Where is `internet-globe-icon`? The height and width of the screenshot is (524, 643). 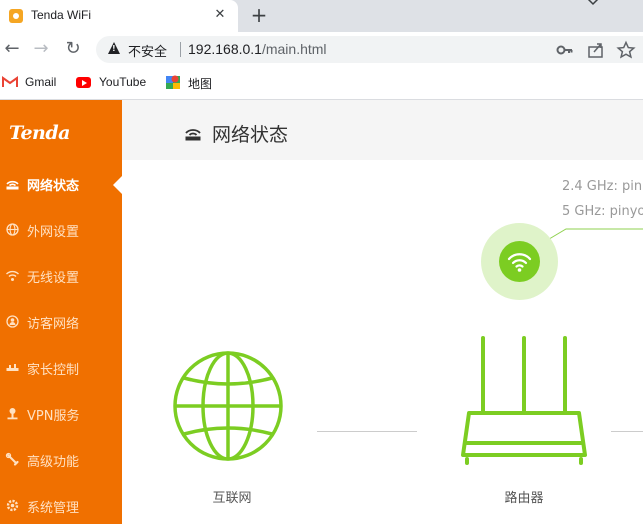
internet-globe-icon is located at coordinates (228, 406).